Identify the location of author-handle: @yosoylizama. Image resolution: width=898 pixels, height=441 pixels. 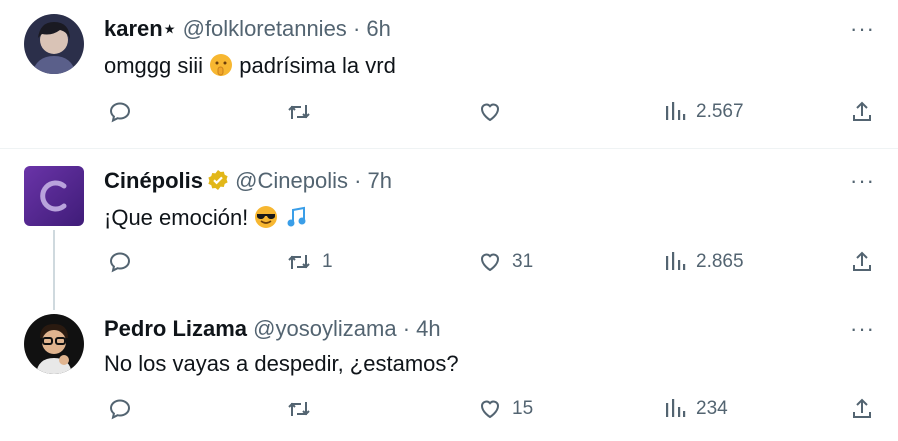
(324, 328).